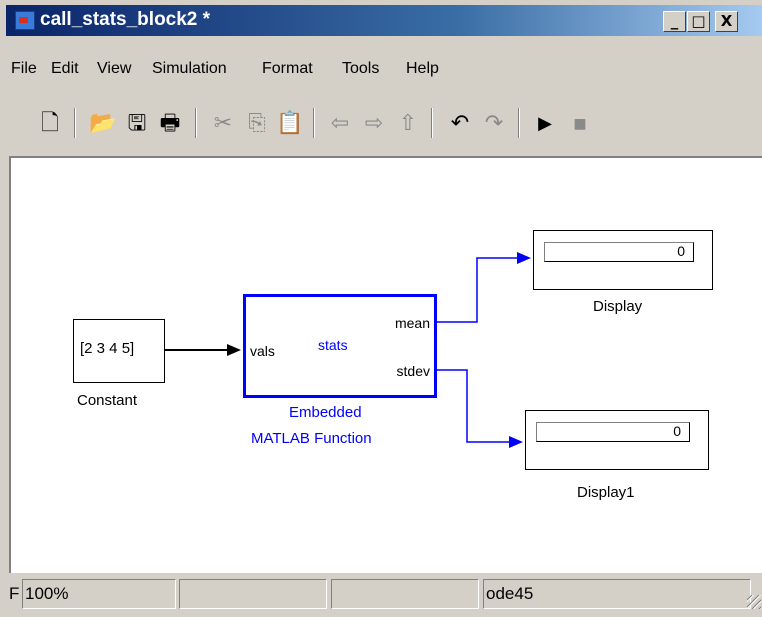 This screenshot has height=617, width=762. What do you see at coordinates (25, 20) in the screenshot?
I see `simulink-app-icon` at bounding box center [25, 20].